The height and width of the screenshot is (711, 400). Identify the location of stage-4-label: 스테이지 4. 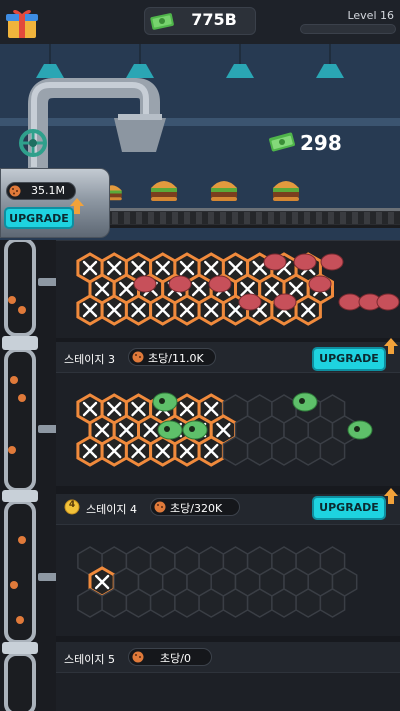
(111, 509).